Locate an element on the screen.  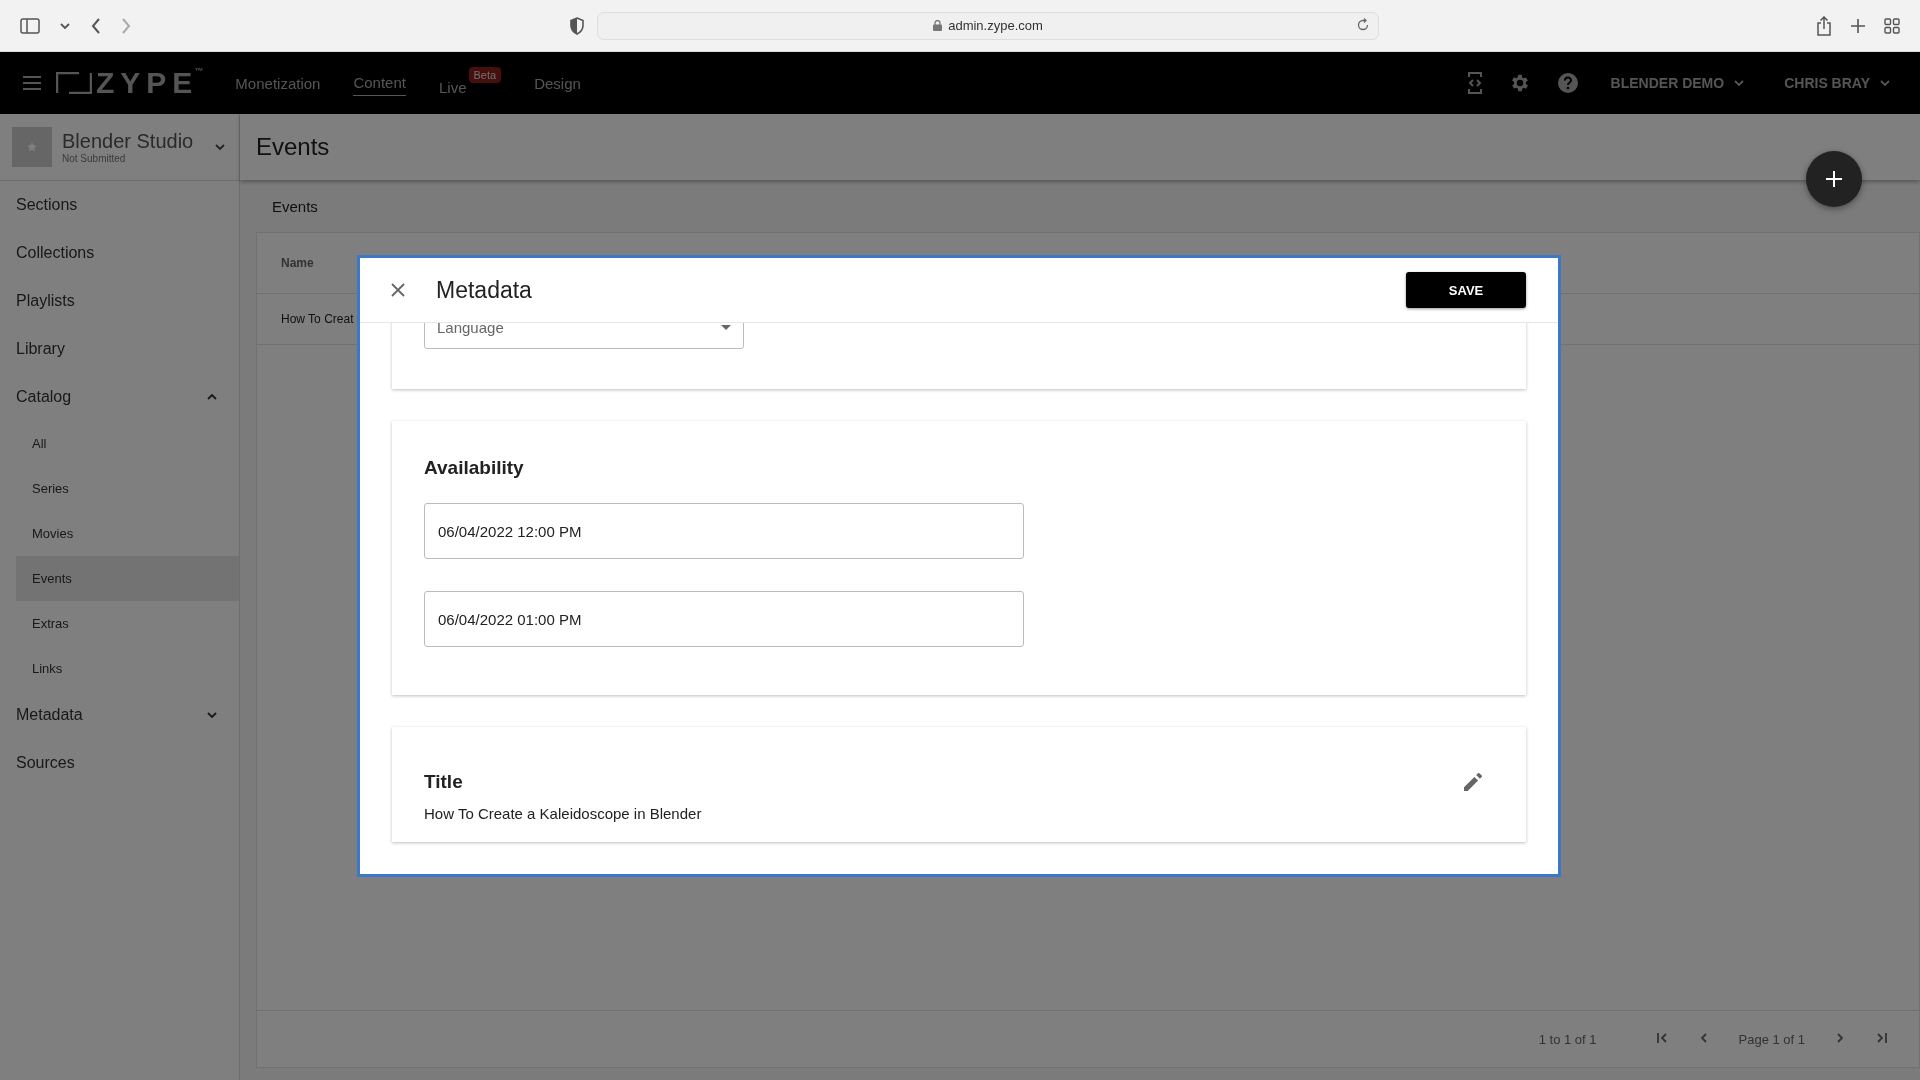
edit-button is located at coordinates (1473, 782).